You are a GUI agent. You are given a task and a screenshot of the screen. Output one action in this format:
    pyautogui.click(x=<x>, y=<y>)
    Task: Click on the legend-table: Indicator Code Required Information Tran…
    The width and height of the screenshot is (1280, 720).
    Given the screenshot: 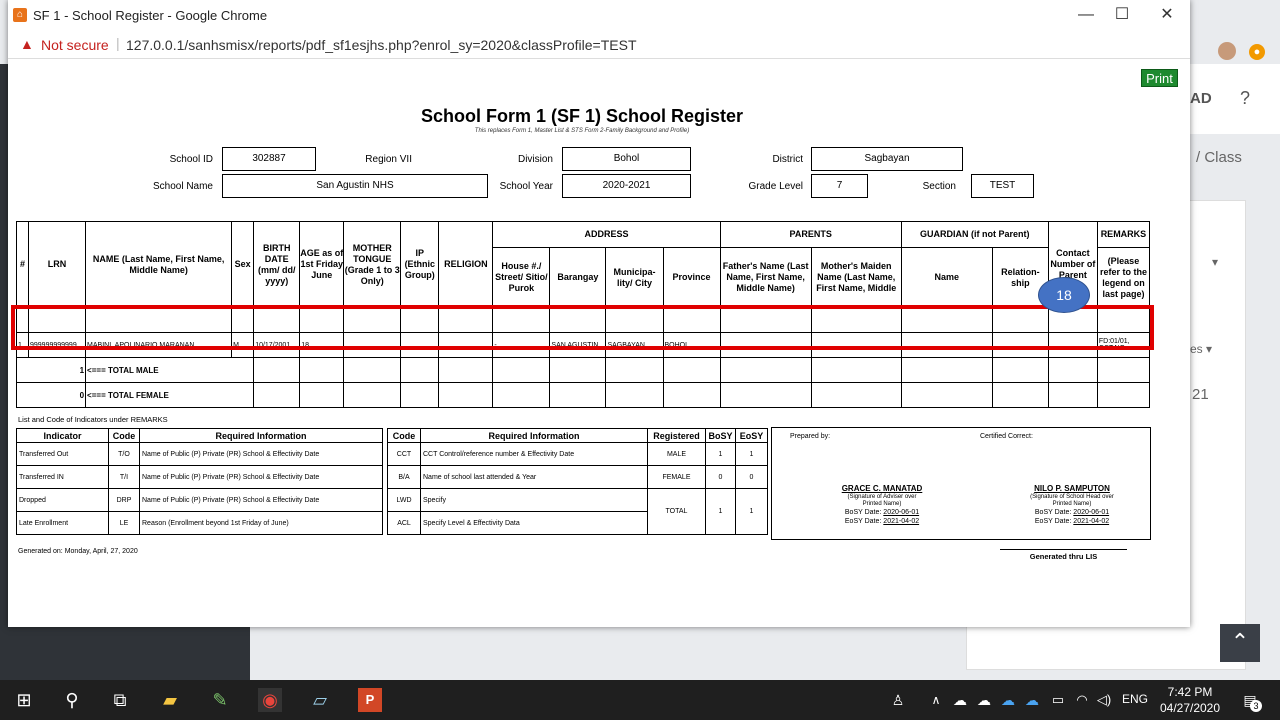 What is the action you would take?
    pyautogui.click(x=199, y=481)
    